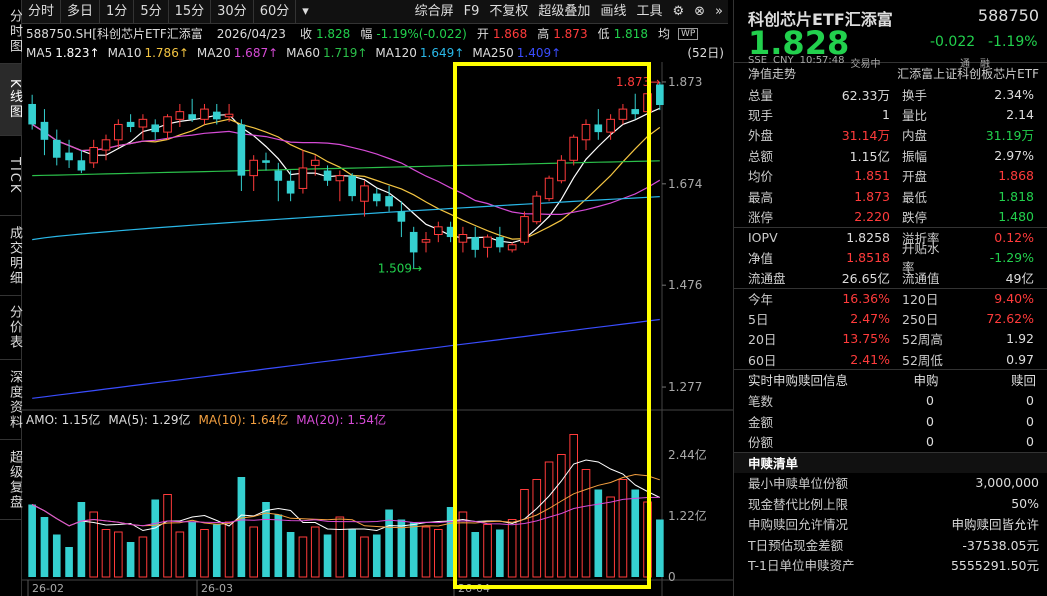 The width and height of the screenshot is (1047, 596). I want to click on period-30min: 30分, so click(232, 12).